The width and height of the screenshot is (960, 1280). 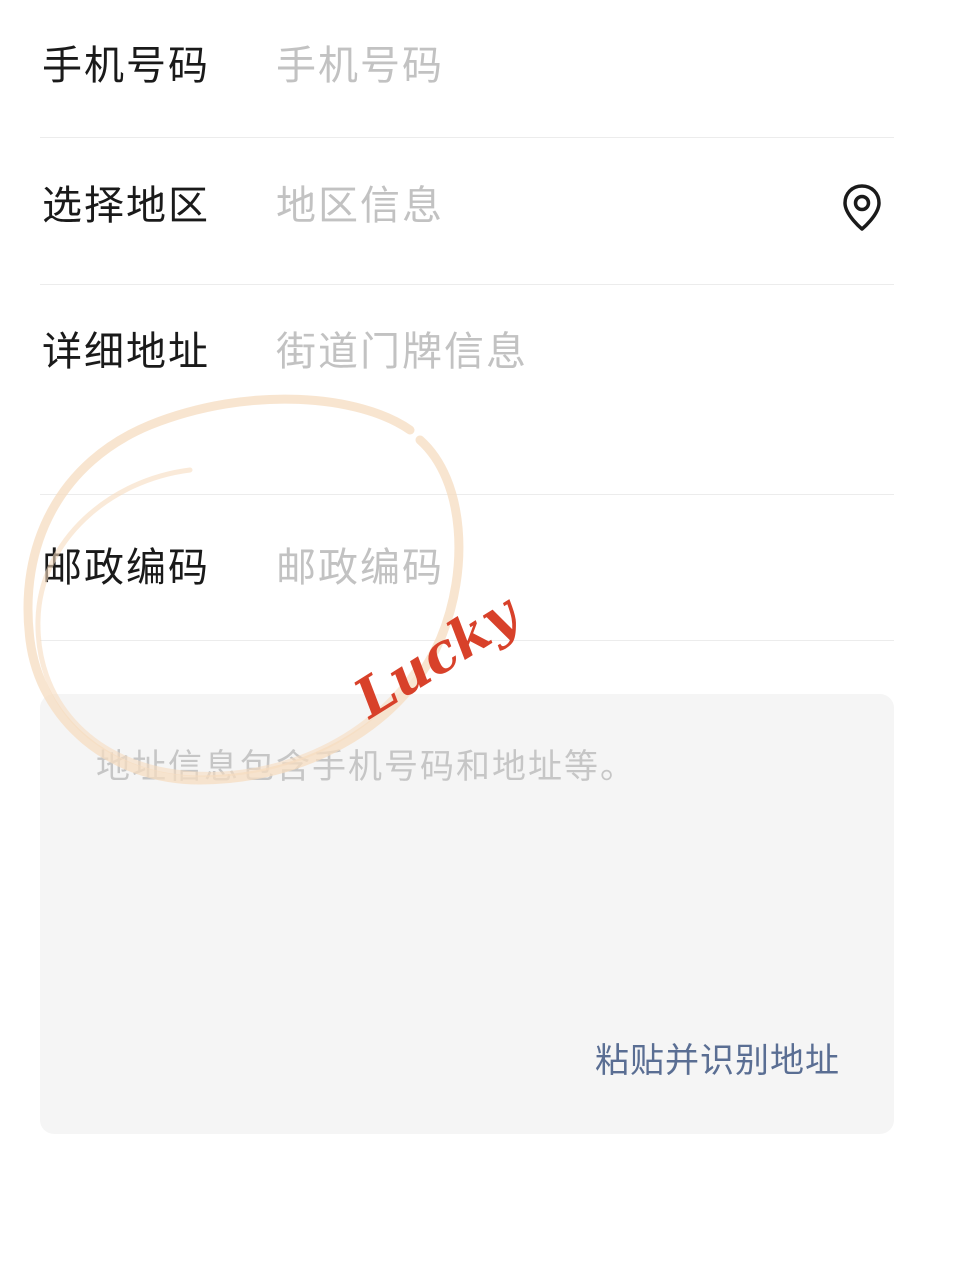 What do you see at coordinates (126, 568) in the screenshot?
I see `postal-code-label: 邮政编码` at bounding box center [126, 568].